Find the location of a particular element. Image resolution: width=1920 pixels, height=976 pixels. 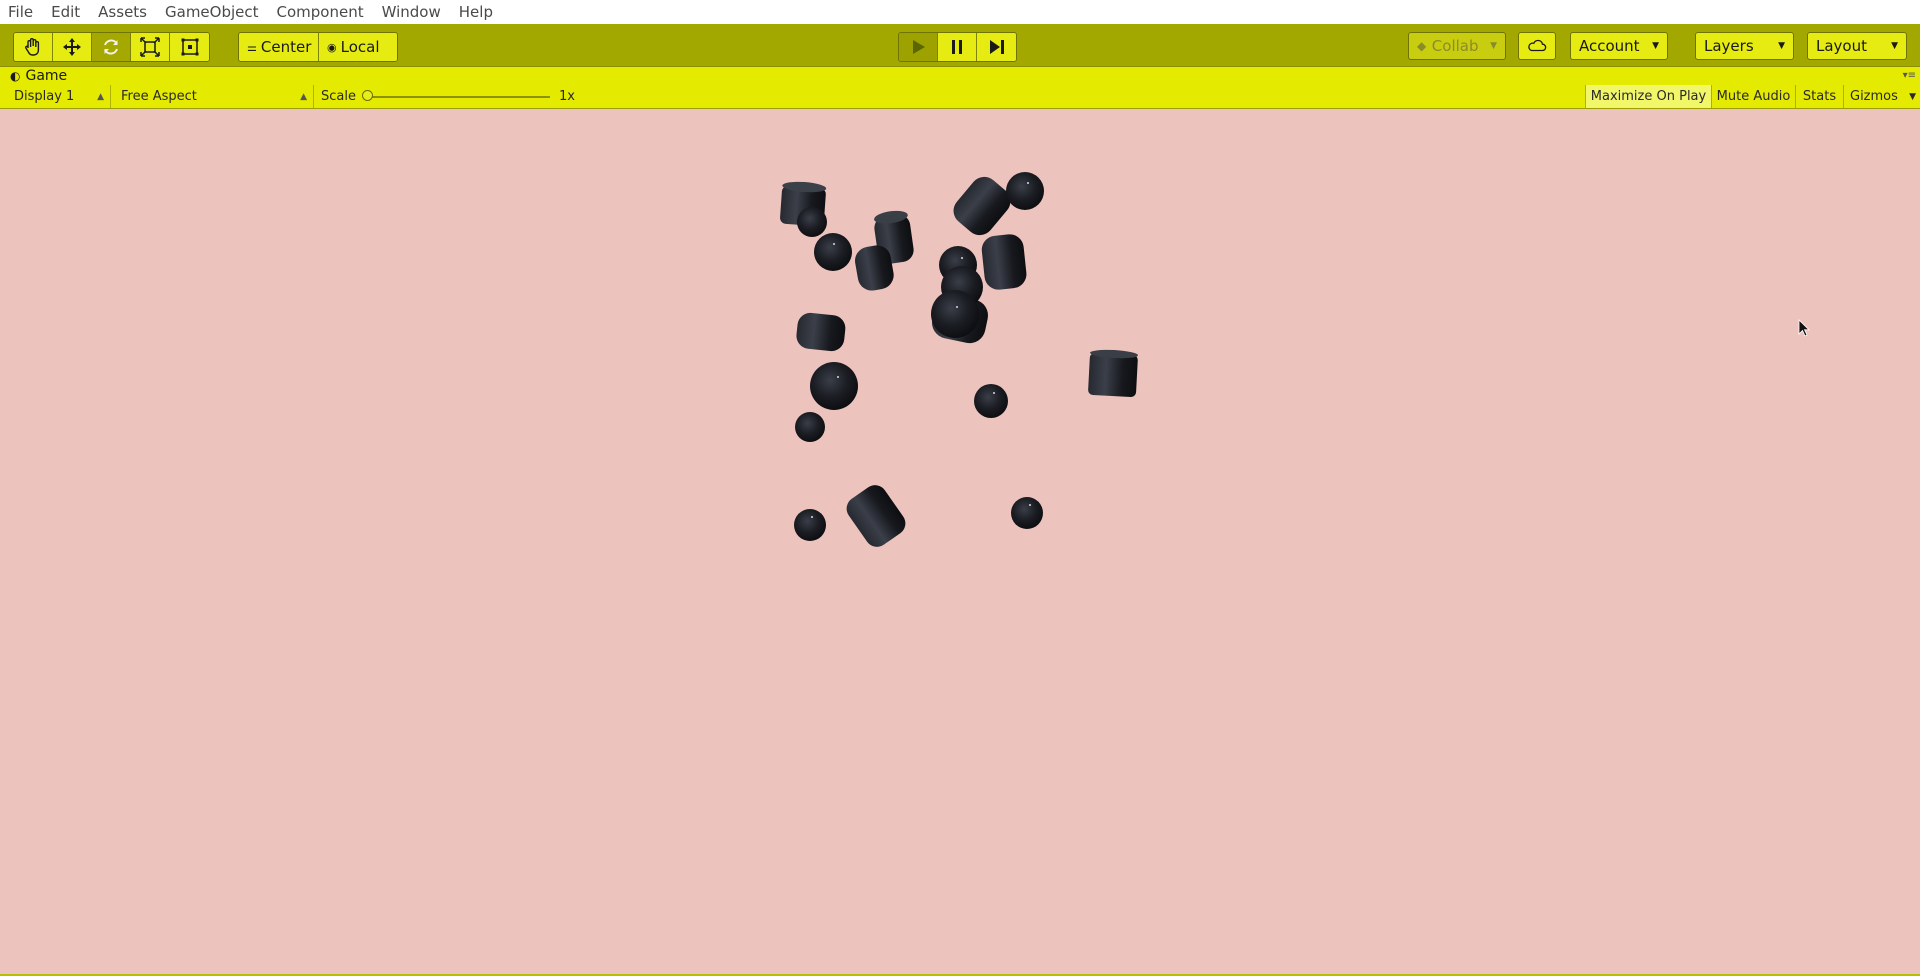

maximize-on-play-toggle: Maximize On Play is located at coordinates (1648, 96).